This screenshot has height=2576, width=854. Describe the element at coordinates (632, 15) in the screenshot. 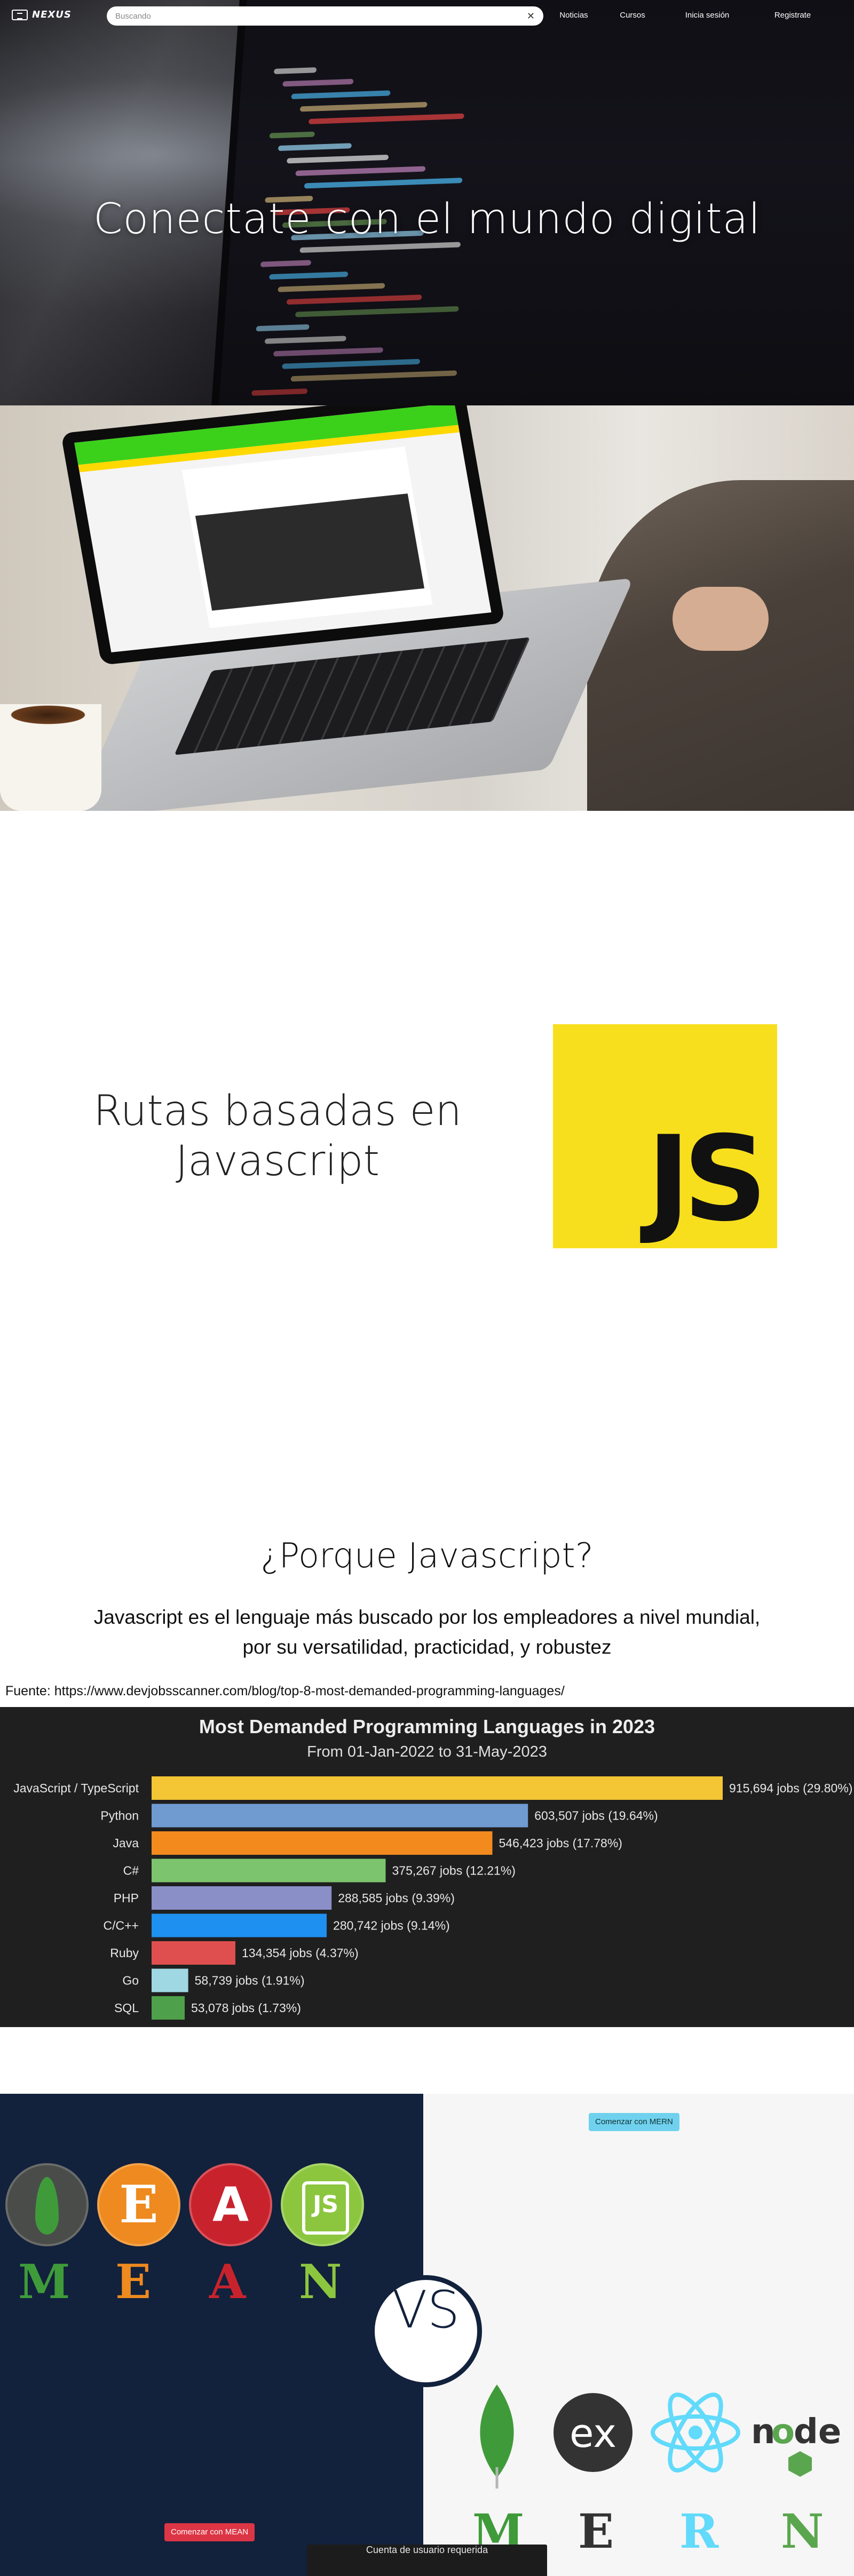

I see `nav-link-cursos: Cursos` at that location.